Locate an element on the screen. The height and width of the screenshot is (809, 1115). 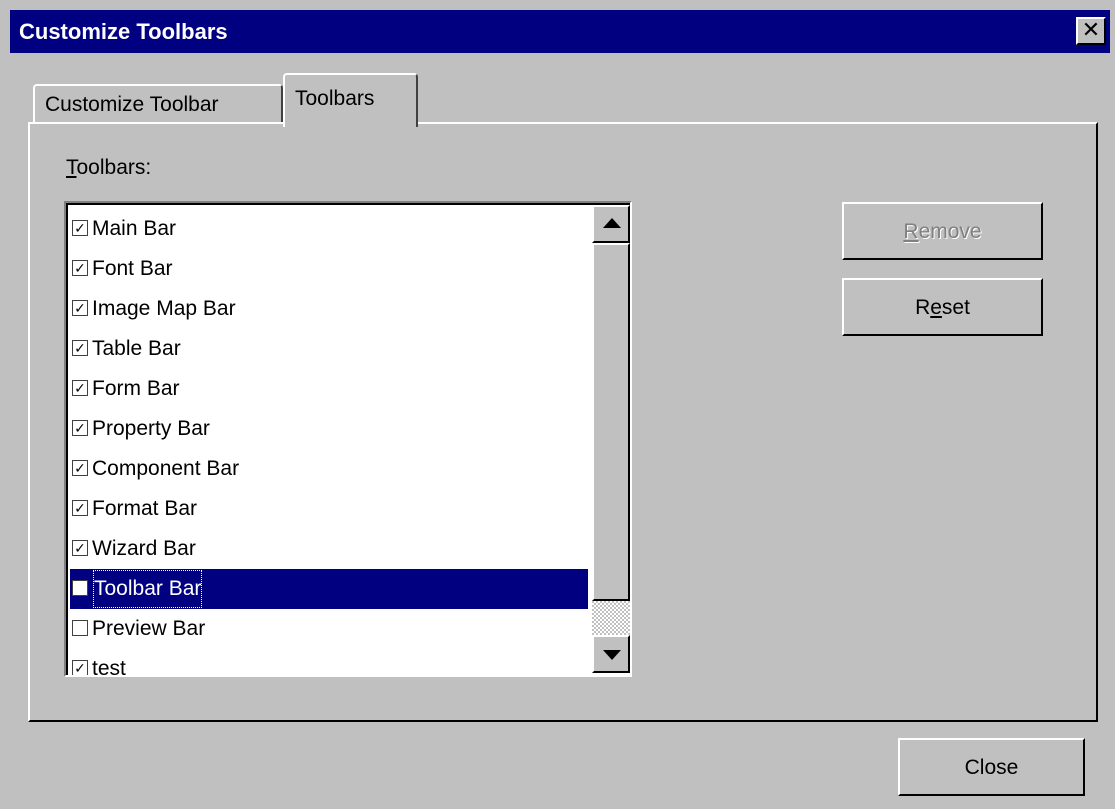
close-icon: ✕ is located at coordinates (1091, 29).